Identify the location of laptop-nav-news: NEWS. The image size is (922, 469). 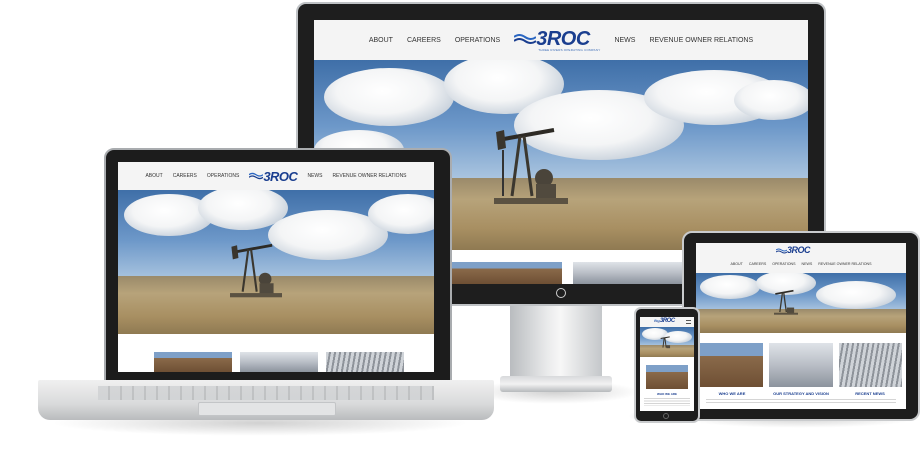
(314, 176).